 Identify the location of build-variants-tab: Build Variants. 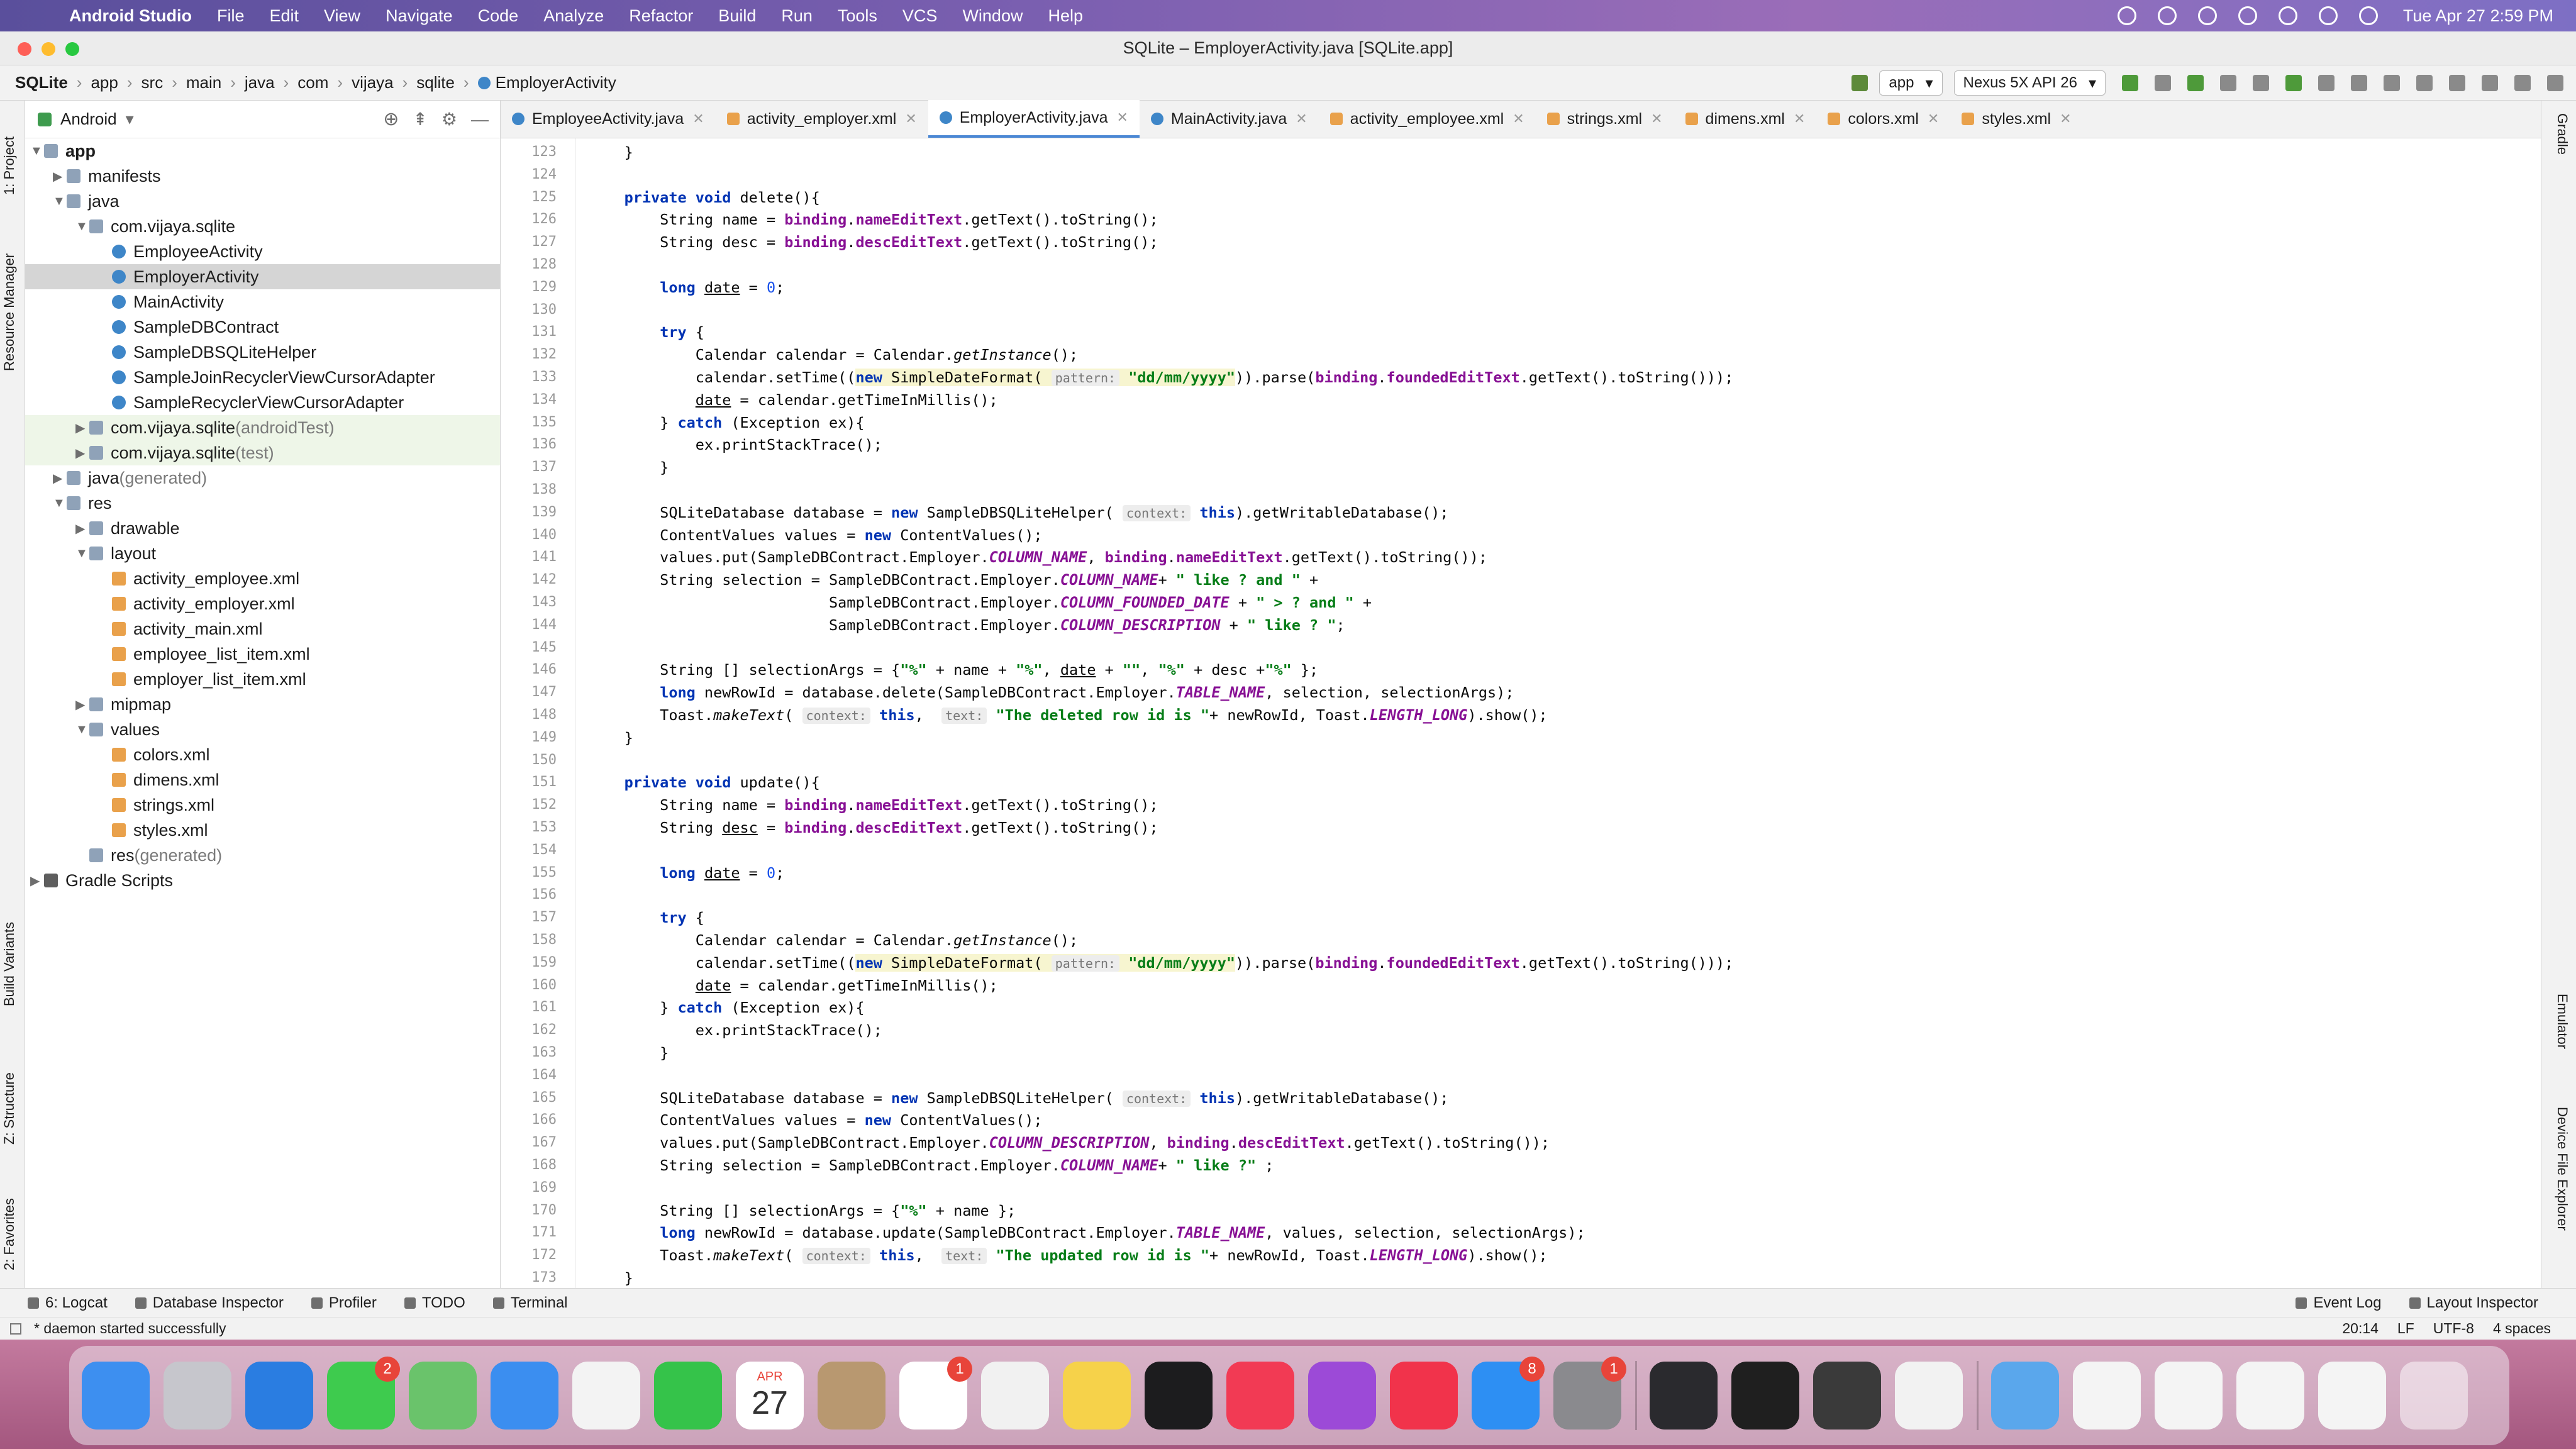
(9, 964).